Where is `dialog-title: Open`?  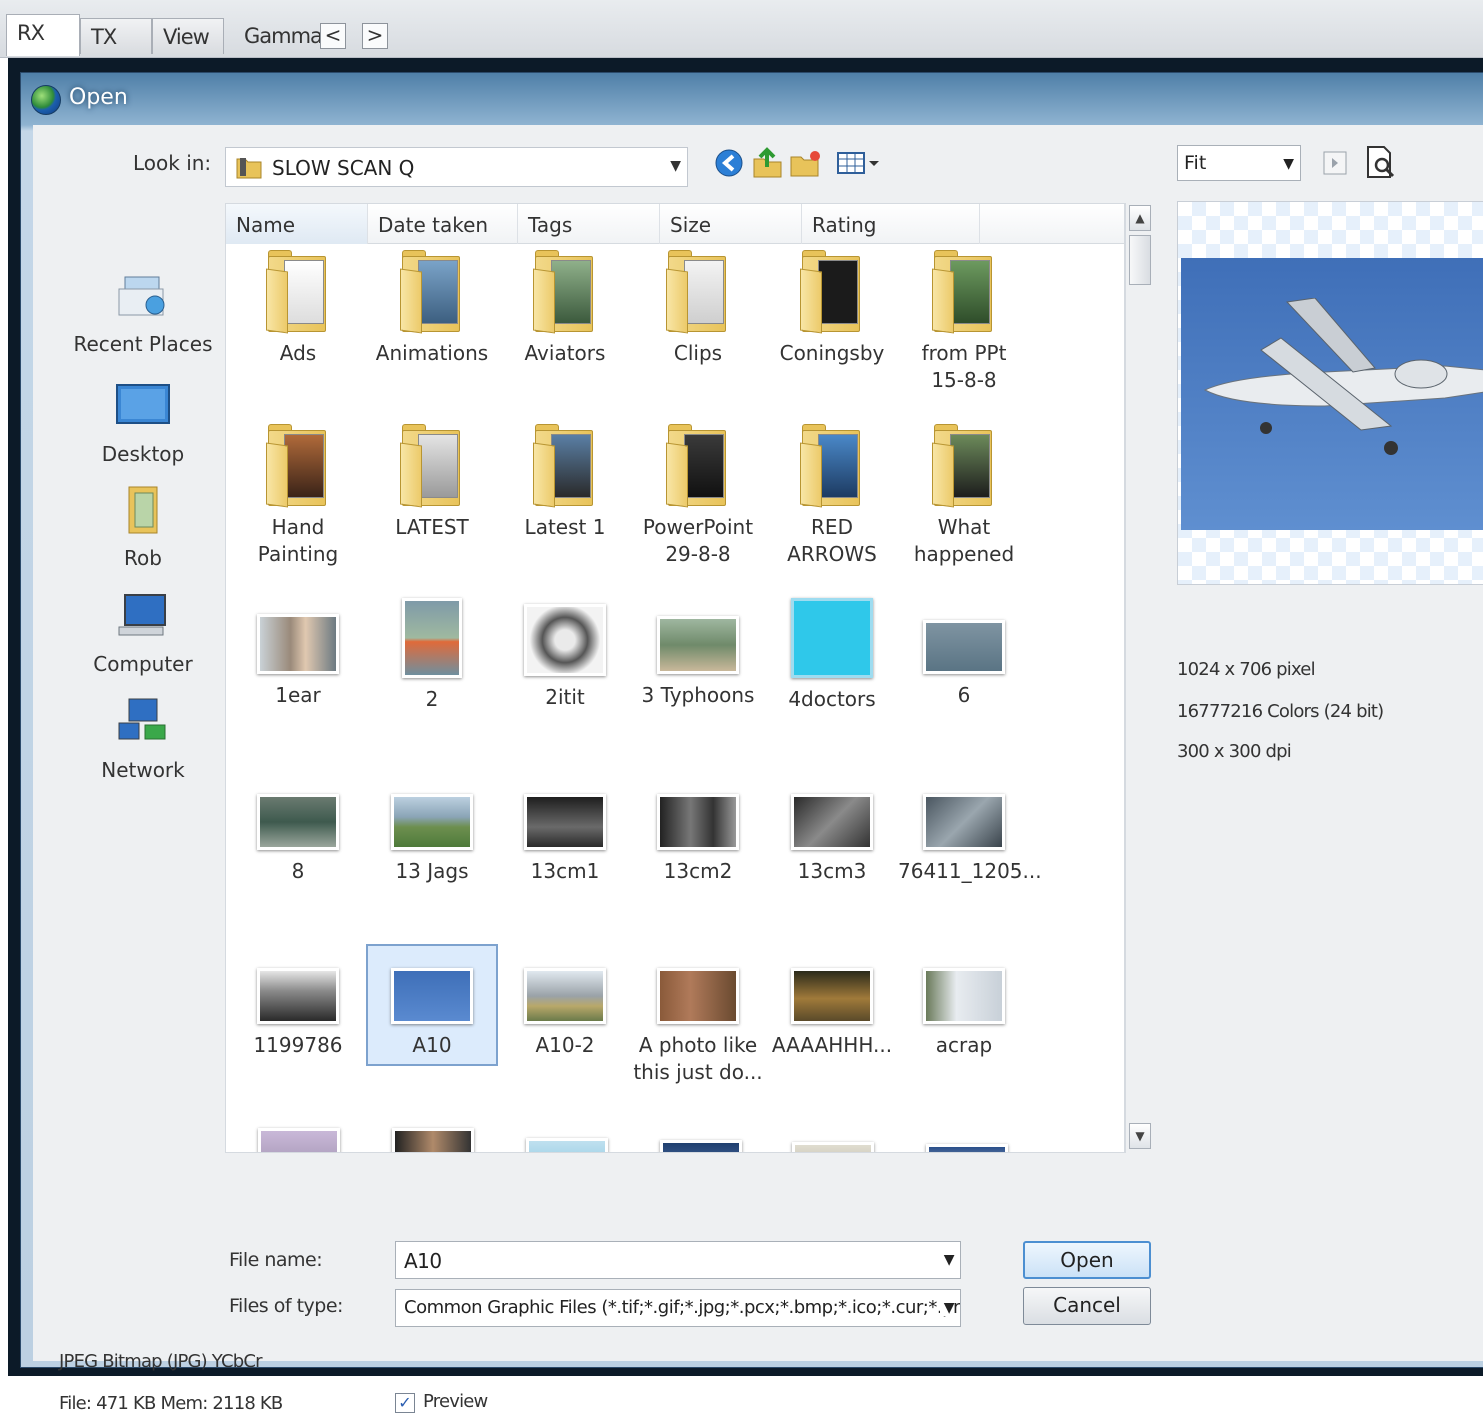 dialog-title: Open is located at coordinates (98, 97).